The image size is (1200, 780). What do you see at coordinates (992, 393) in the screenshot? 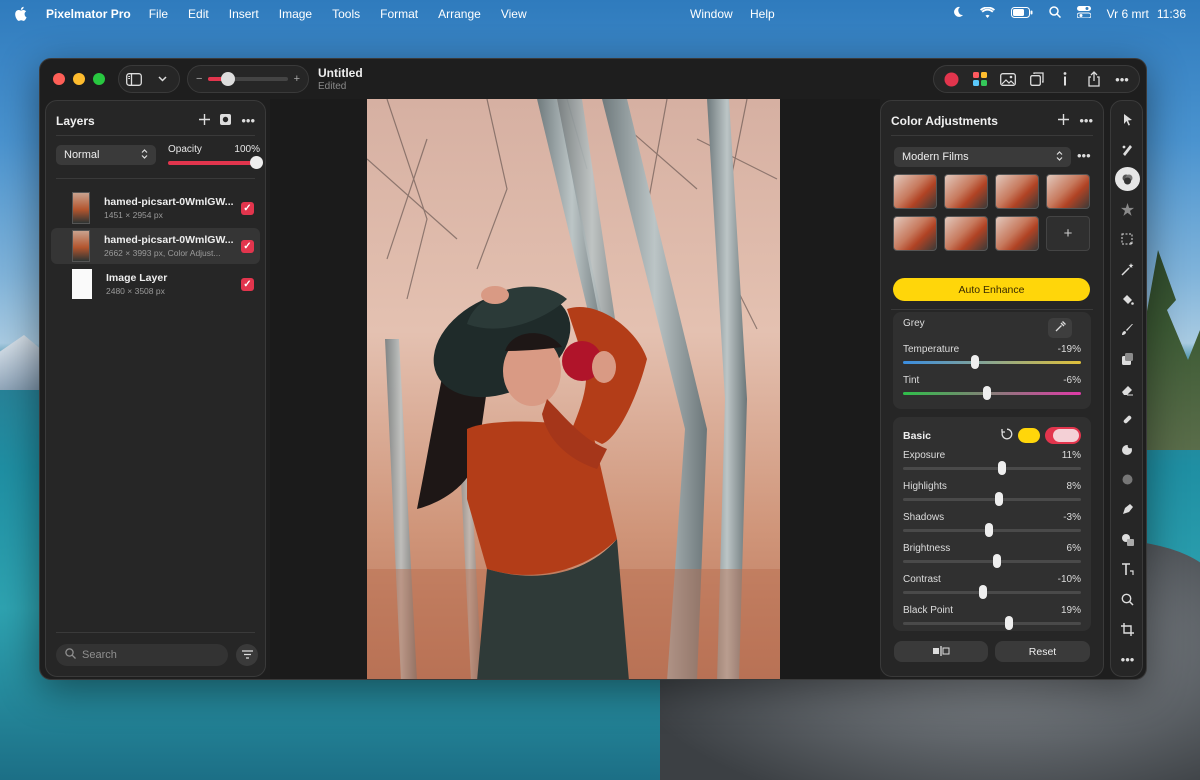
I see `tint-track` at bounding box center [992, 393].